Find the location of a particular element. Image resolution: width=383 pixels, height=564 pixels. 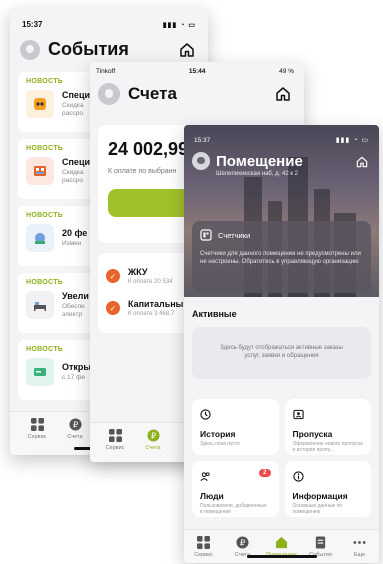

tile-subtitle: Пользователи, добавленные в помещение is located at coordinates (233, 509).